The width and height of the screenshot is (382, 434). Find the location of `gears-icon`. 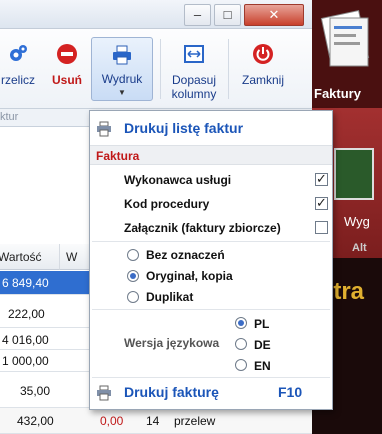

gears-icon is located at coordinates (18, 53).